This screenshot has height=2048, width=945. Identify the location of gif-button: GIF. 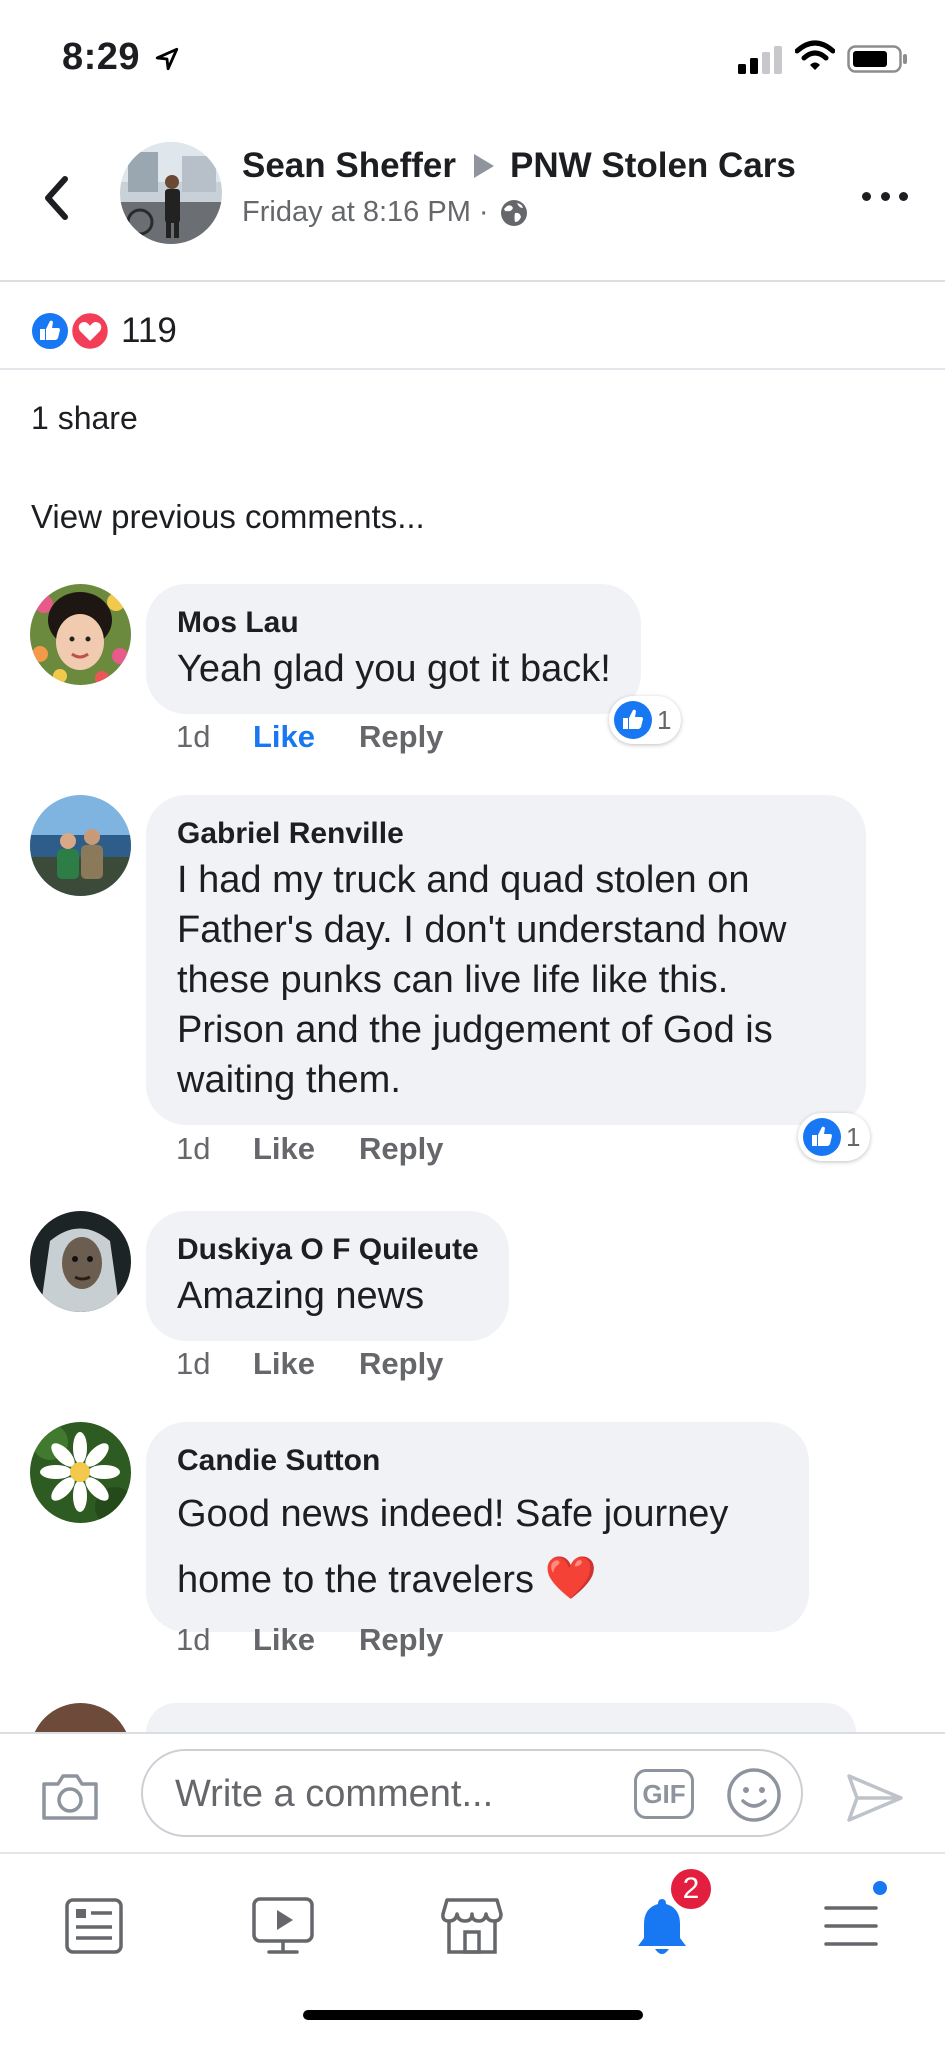
(664, 1794).